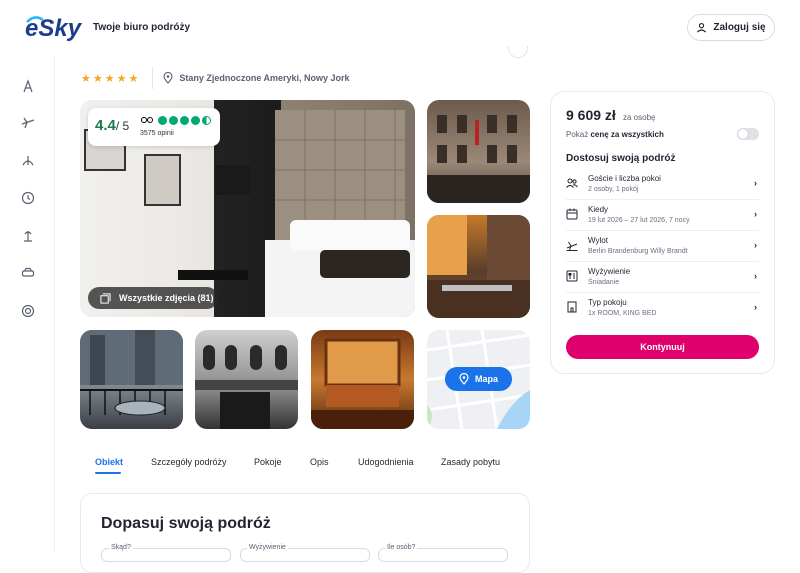  Describe the element at coordinates (470, 462) in the screenshot. I see `tab-zasady-pobytu: Zasady pobytu` at that location.